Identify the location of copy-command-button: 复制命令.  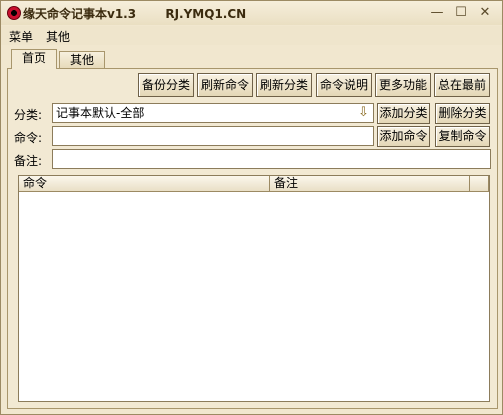
(462, 136).